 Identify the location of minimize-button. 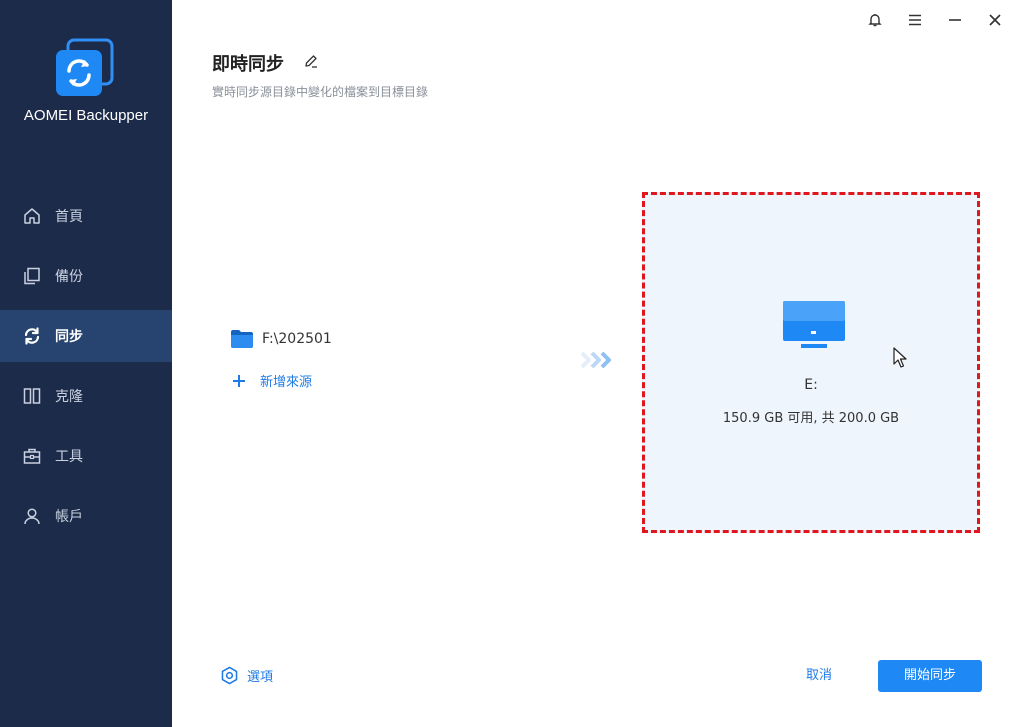
(955, 20).